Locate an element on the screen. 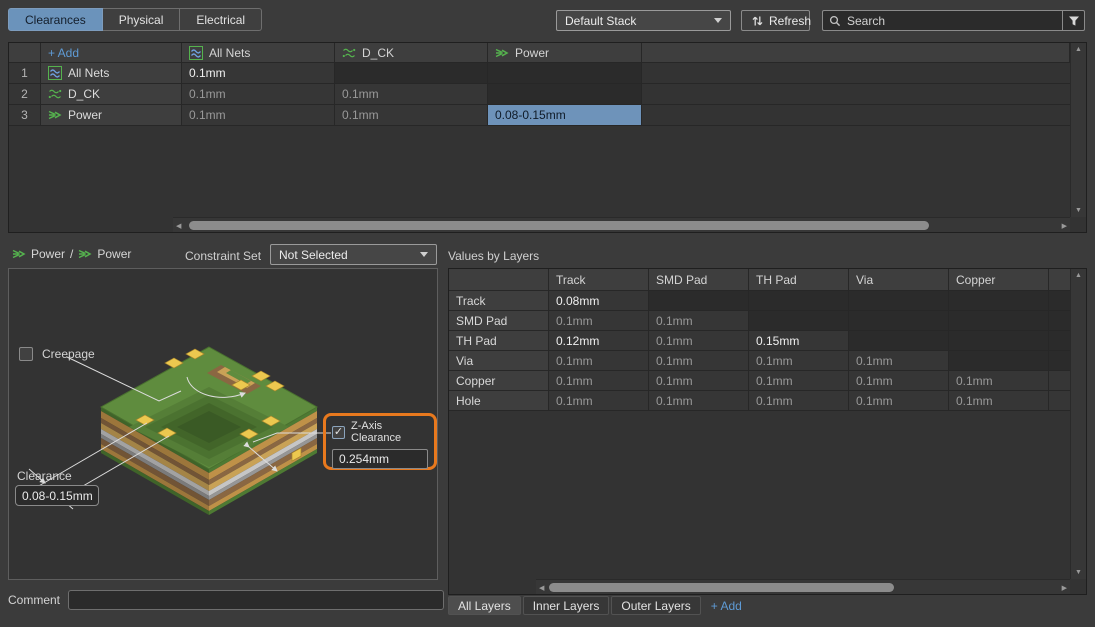  matrix-cell-d-ck-power is located at coordinates (565, 94).